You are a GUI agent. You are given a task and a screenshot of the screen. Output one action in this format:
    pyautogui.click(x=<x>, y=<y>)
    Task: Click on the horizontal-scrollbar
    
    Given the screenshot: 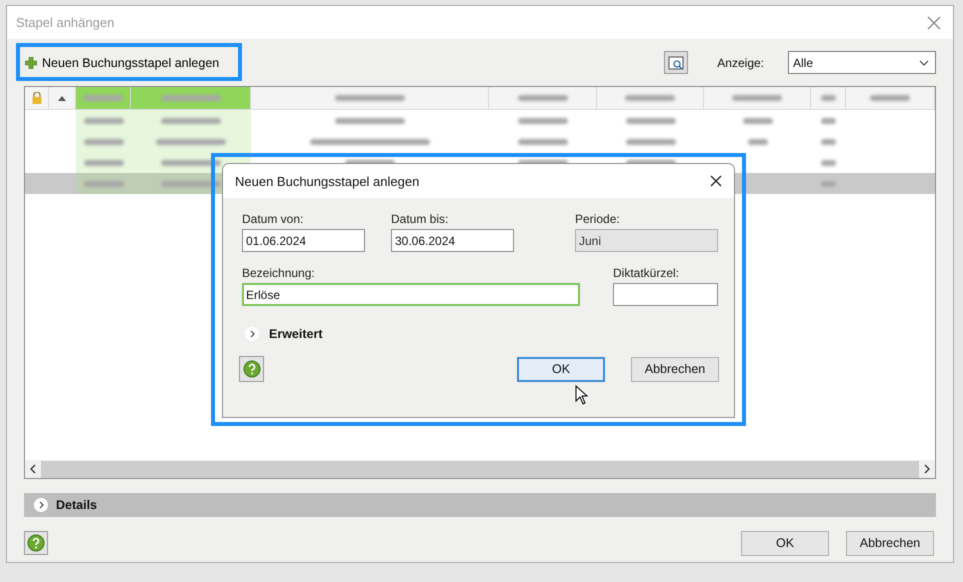 What is the action you would take?
    pyautogui.click(x=480, y=469)
    